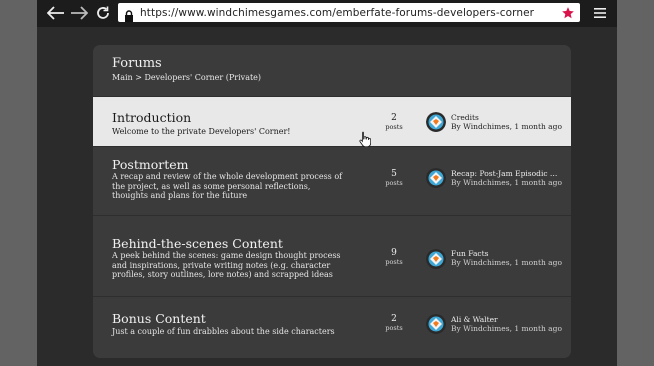 This screenshot has height=366, width=654. I want to click on last-post: Fun Facts By Windchimes, 1 month ago, so click(507, 258).